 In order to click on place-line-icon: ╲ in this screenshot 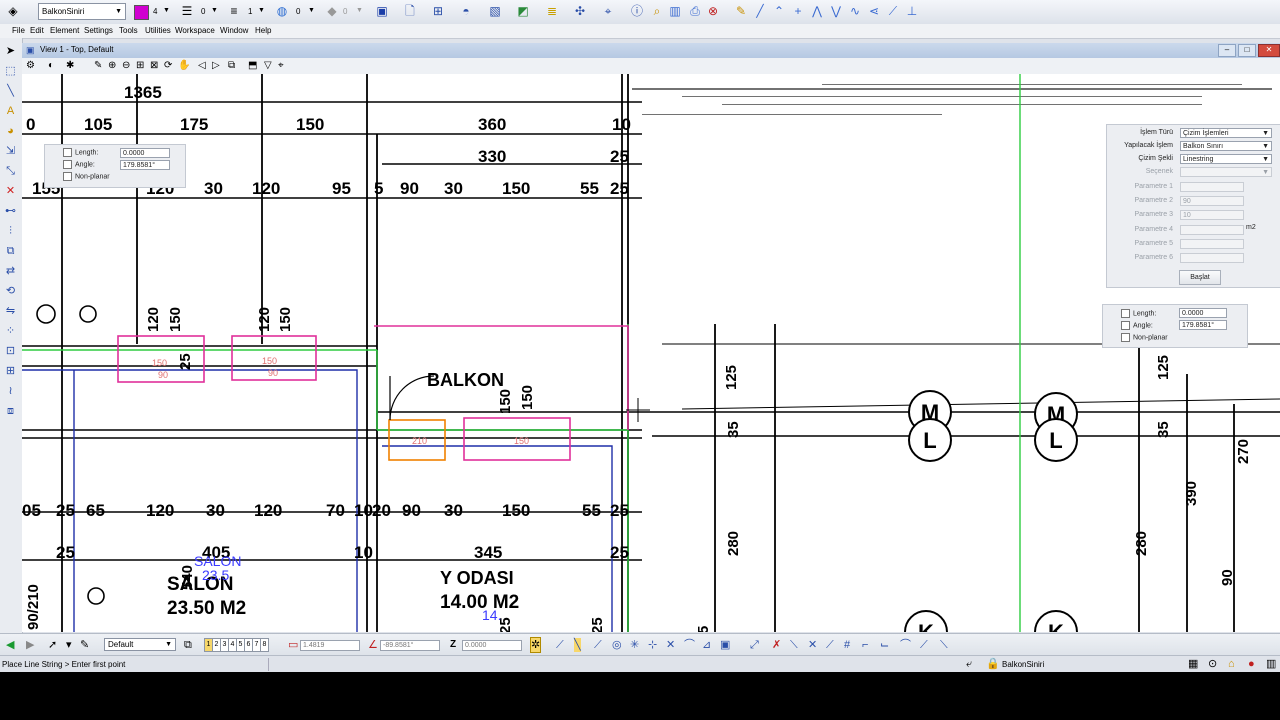, I will do `click(577, 645)`.